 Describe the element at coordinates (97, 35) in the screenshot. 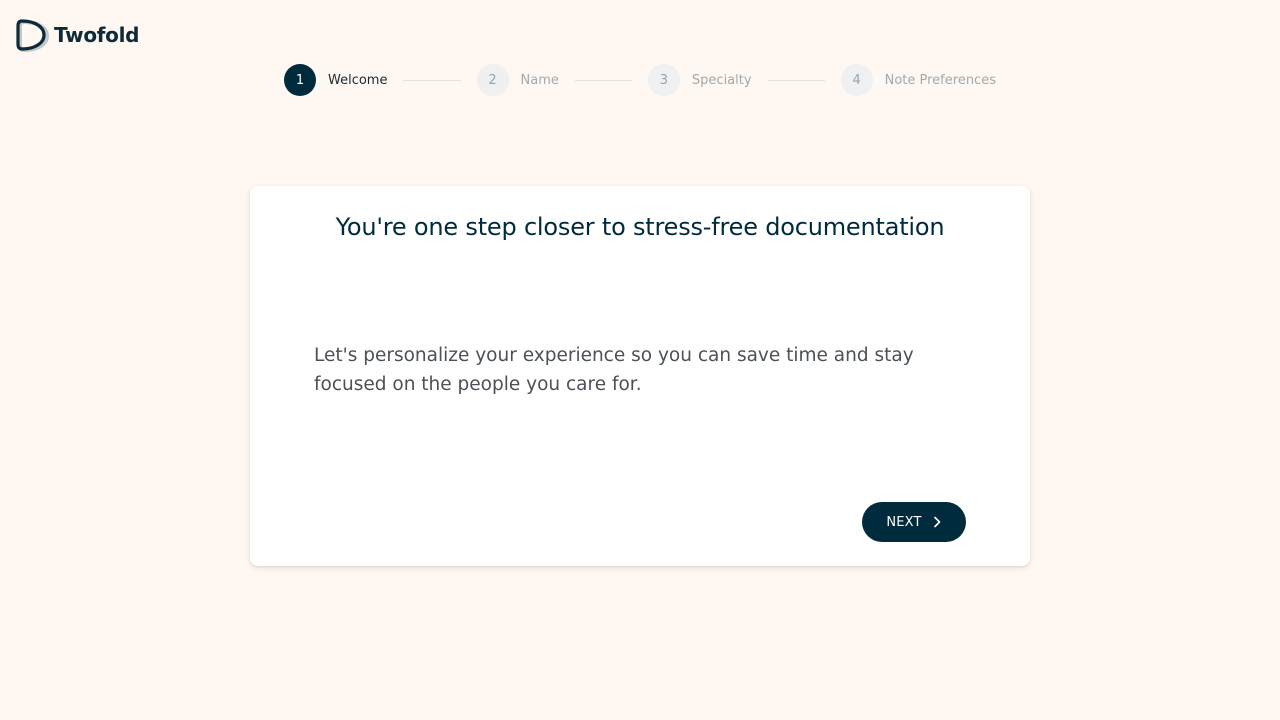

I see `brand-name: Twofold` at that location.